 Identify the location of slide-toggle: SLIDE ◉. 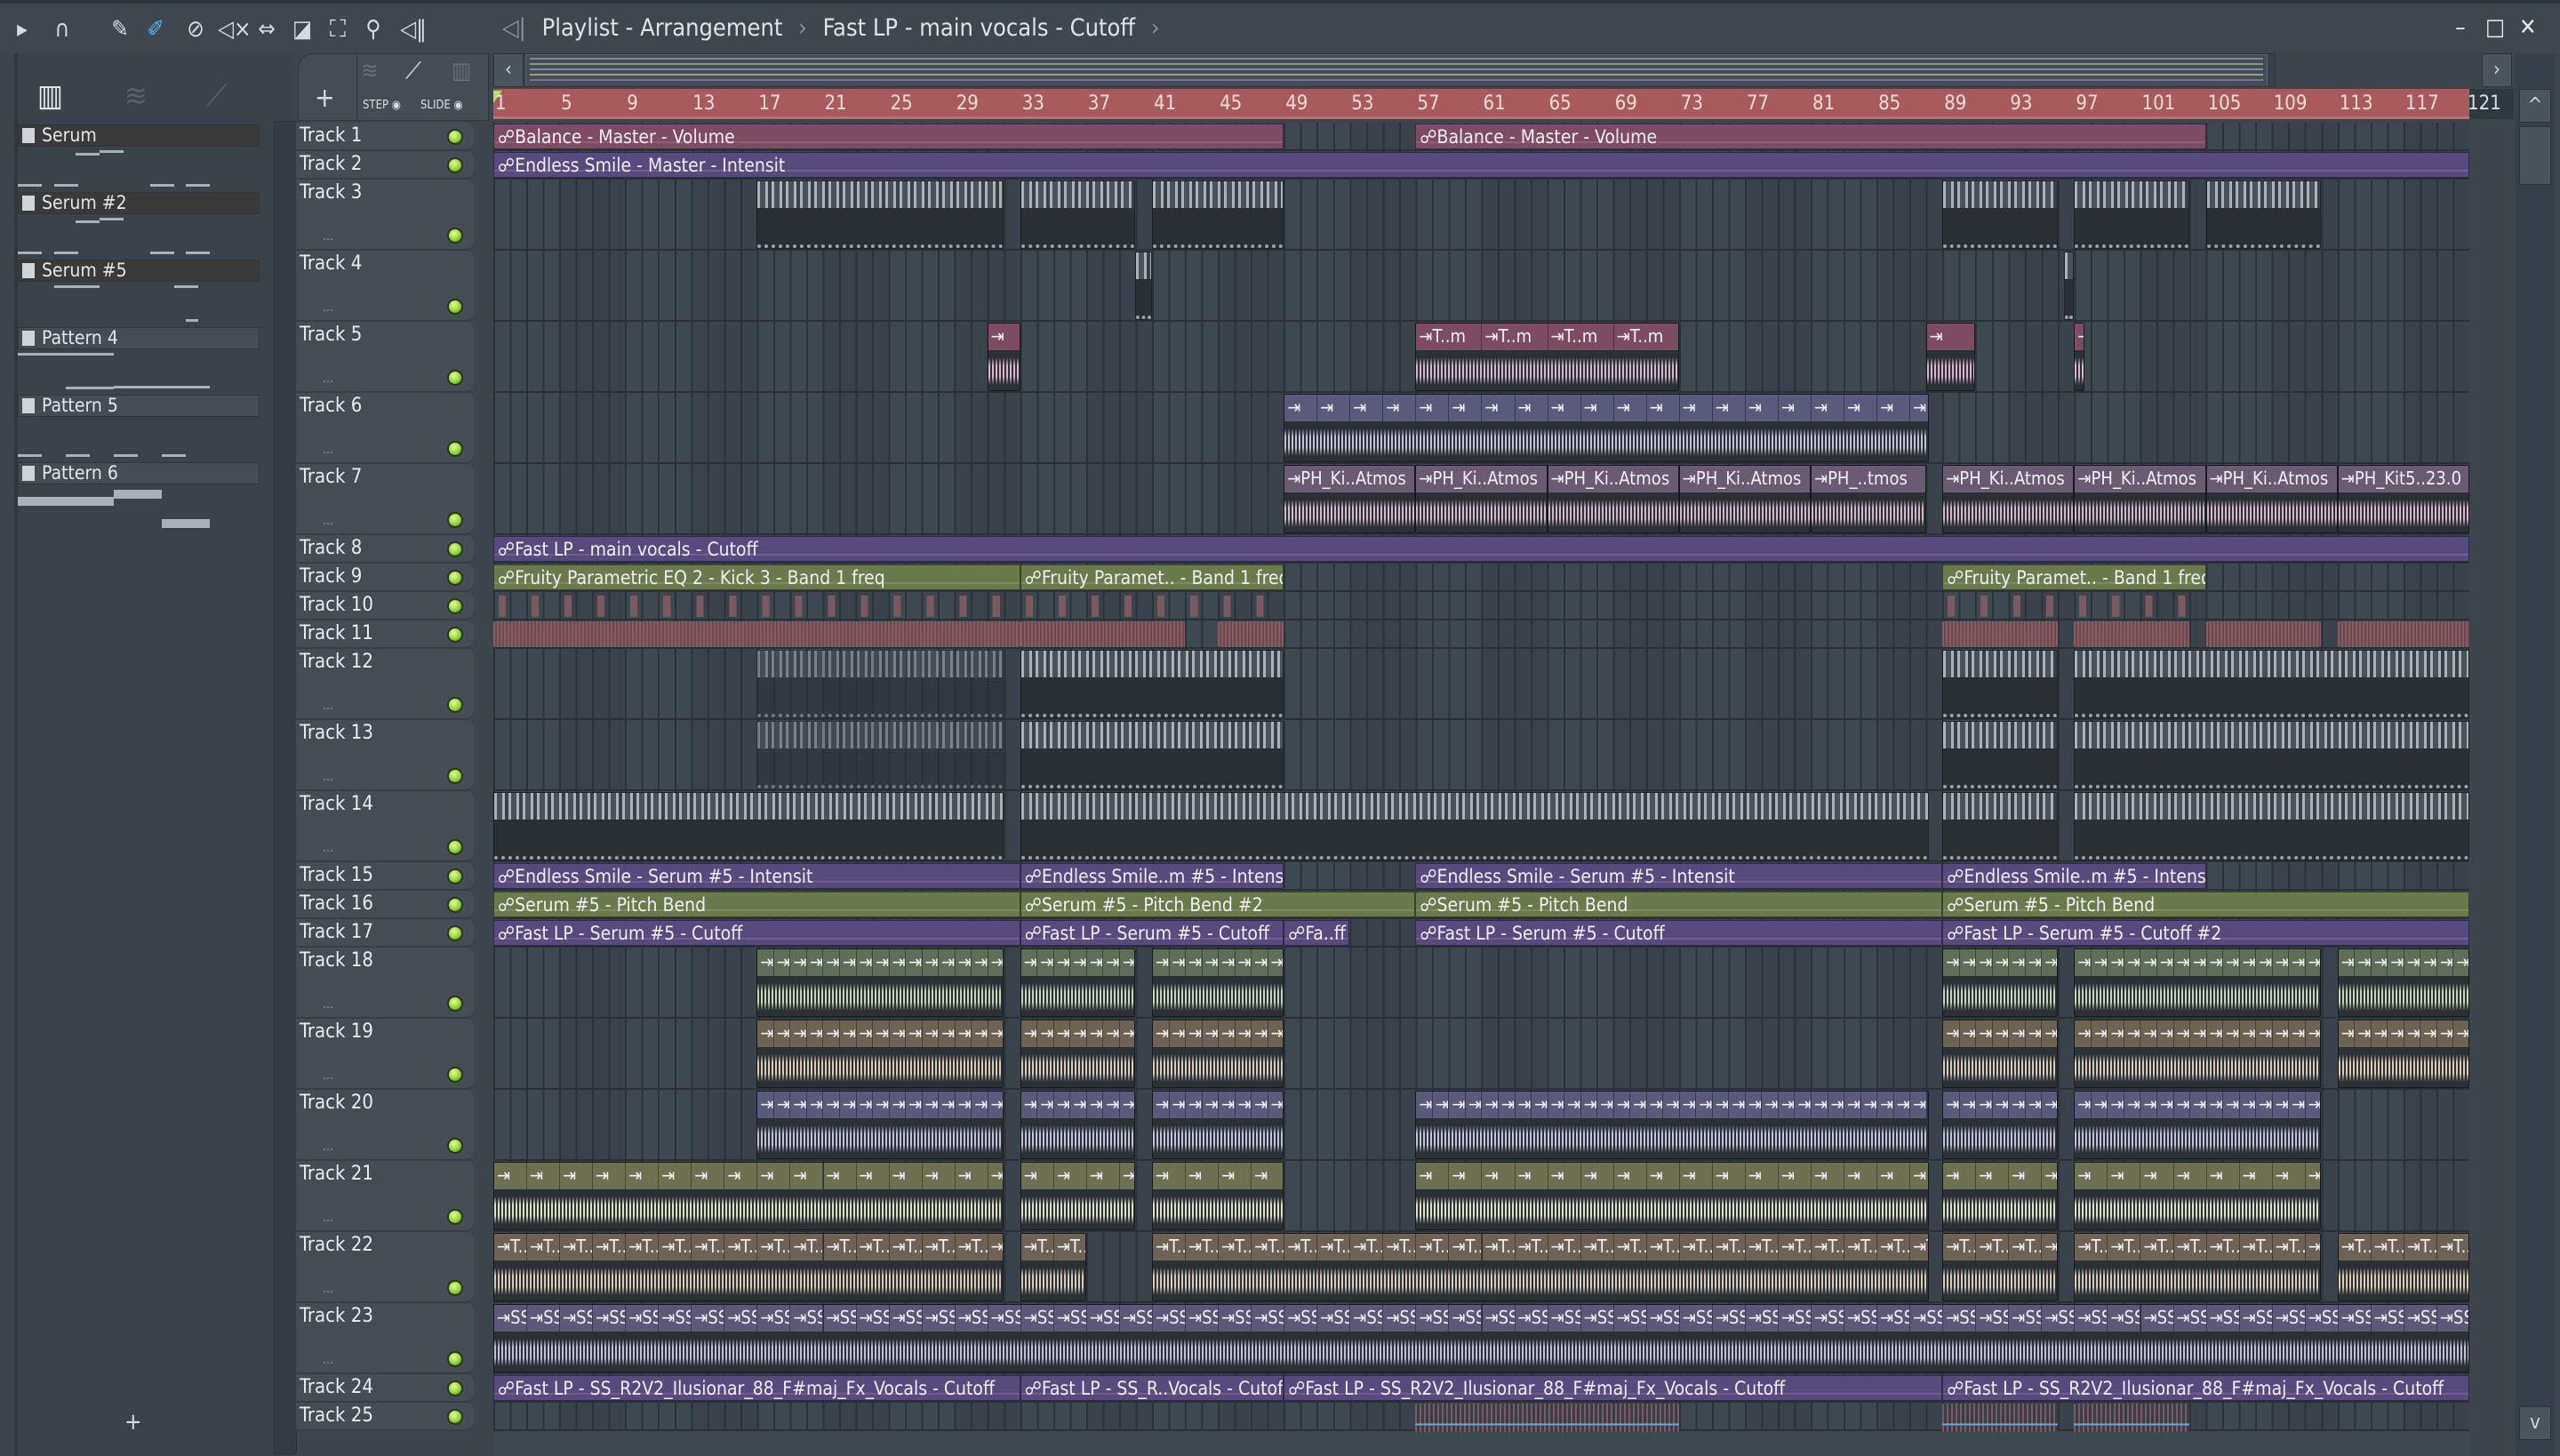
(441, 105).